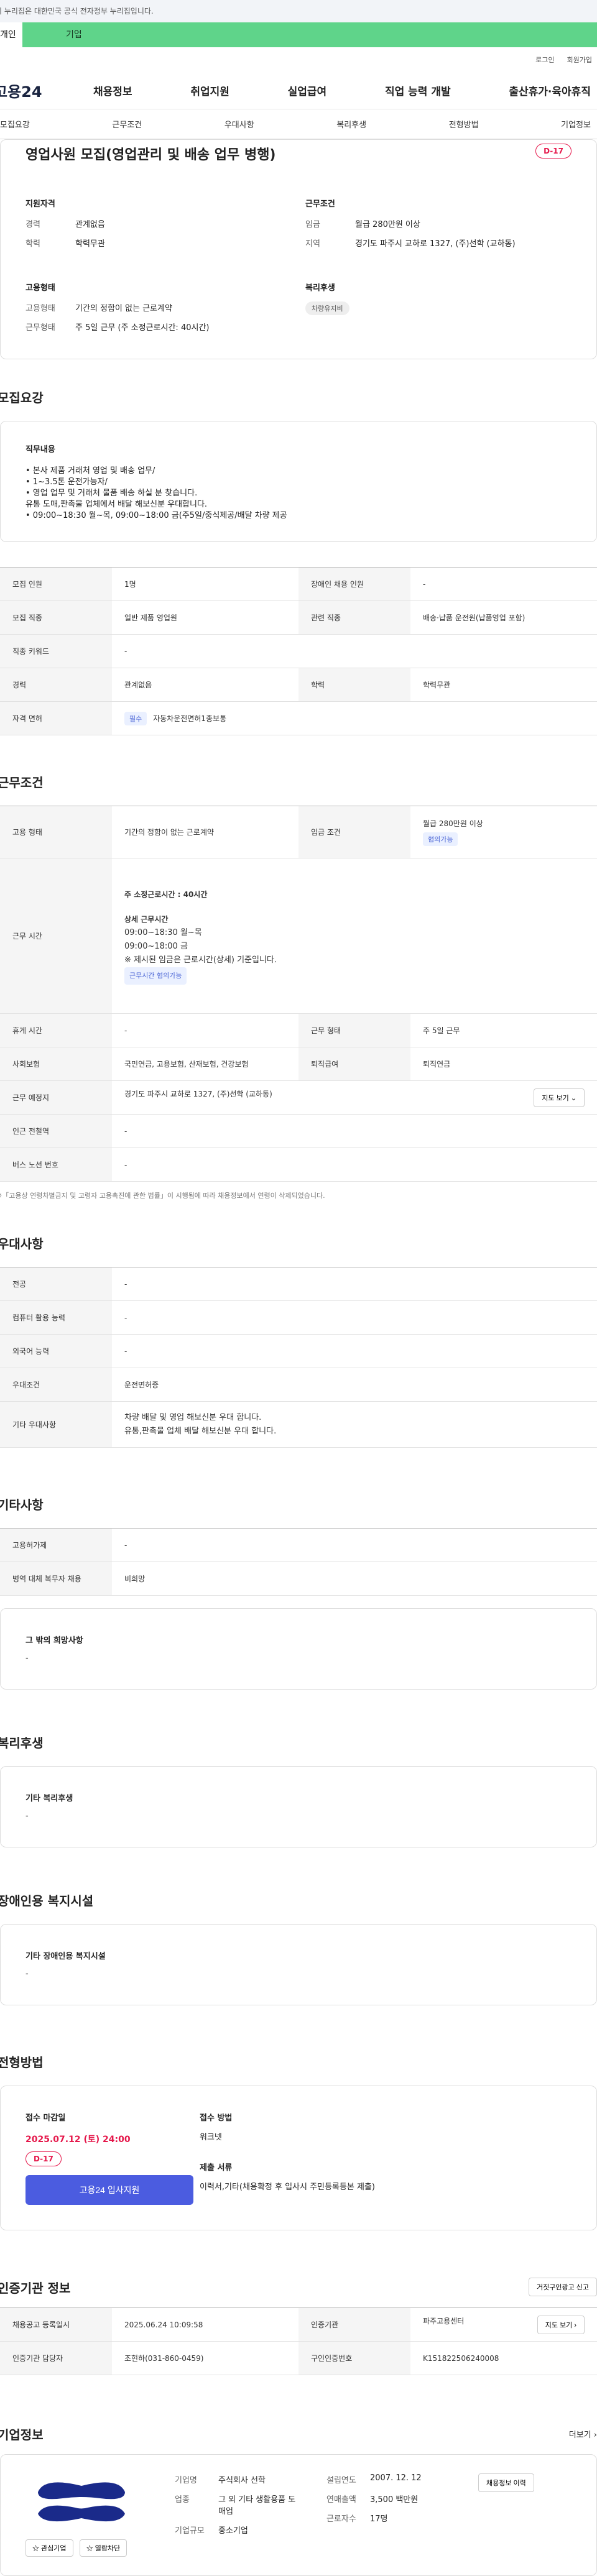 The image size is (597, 2576). I want to click on career-value: 관계없음, so click(205, 685).